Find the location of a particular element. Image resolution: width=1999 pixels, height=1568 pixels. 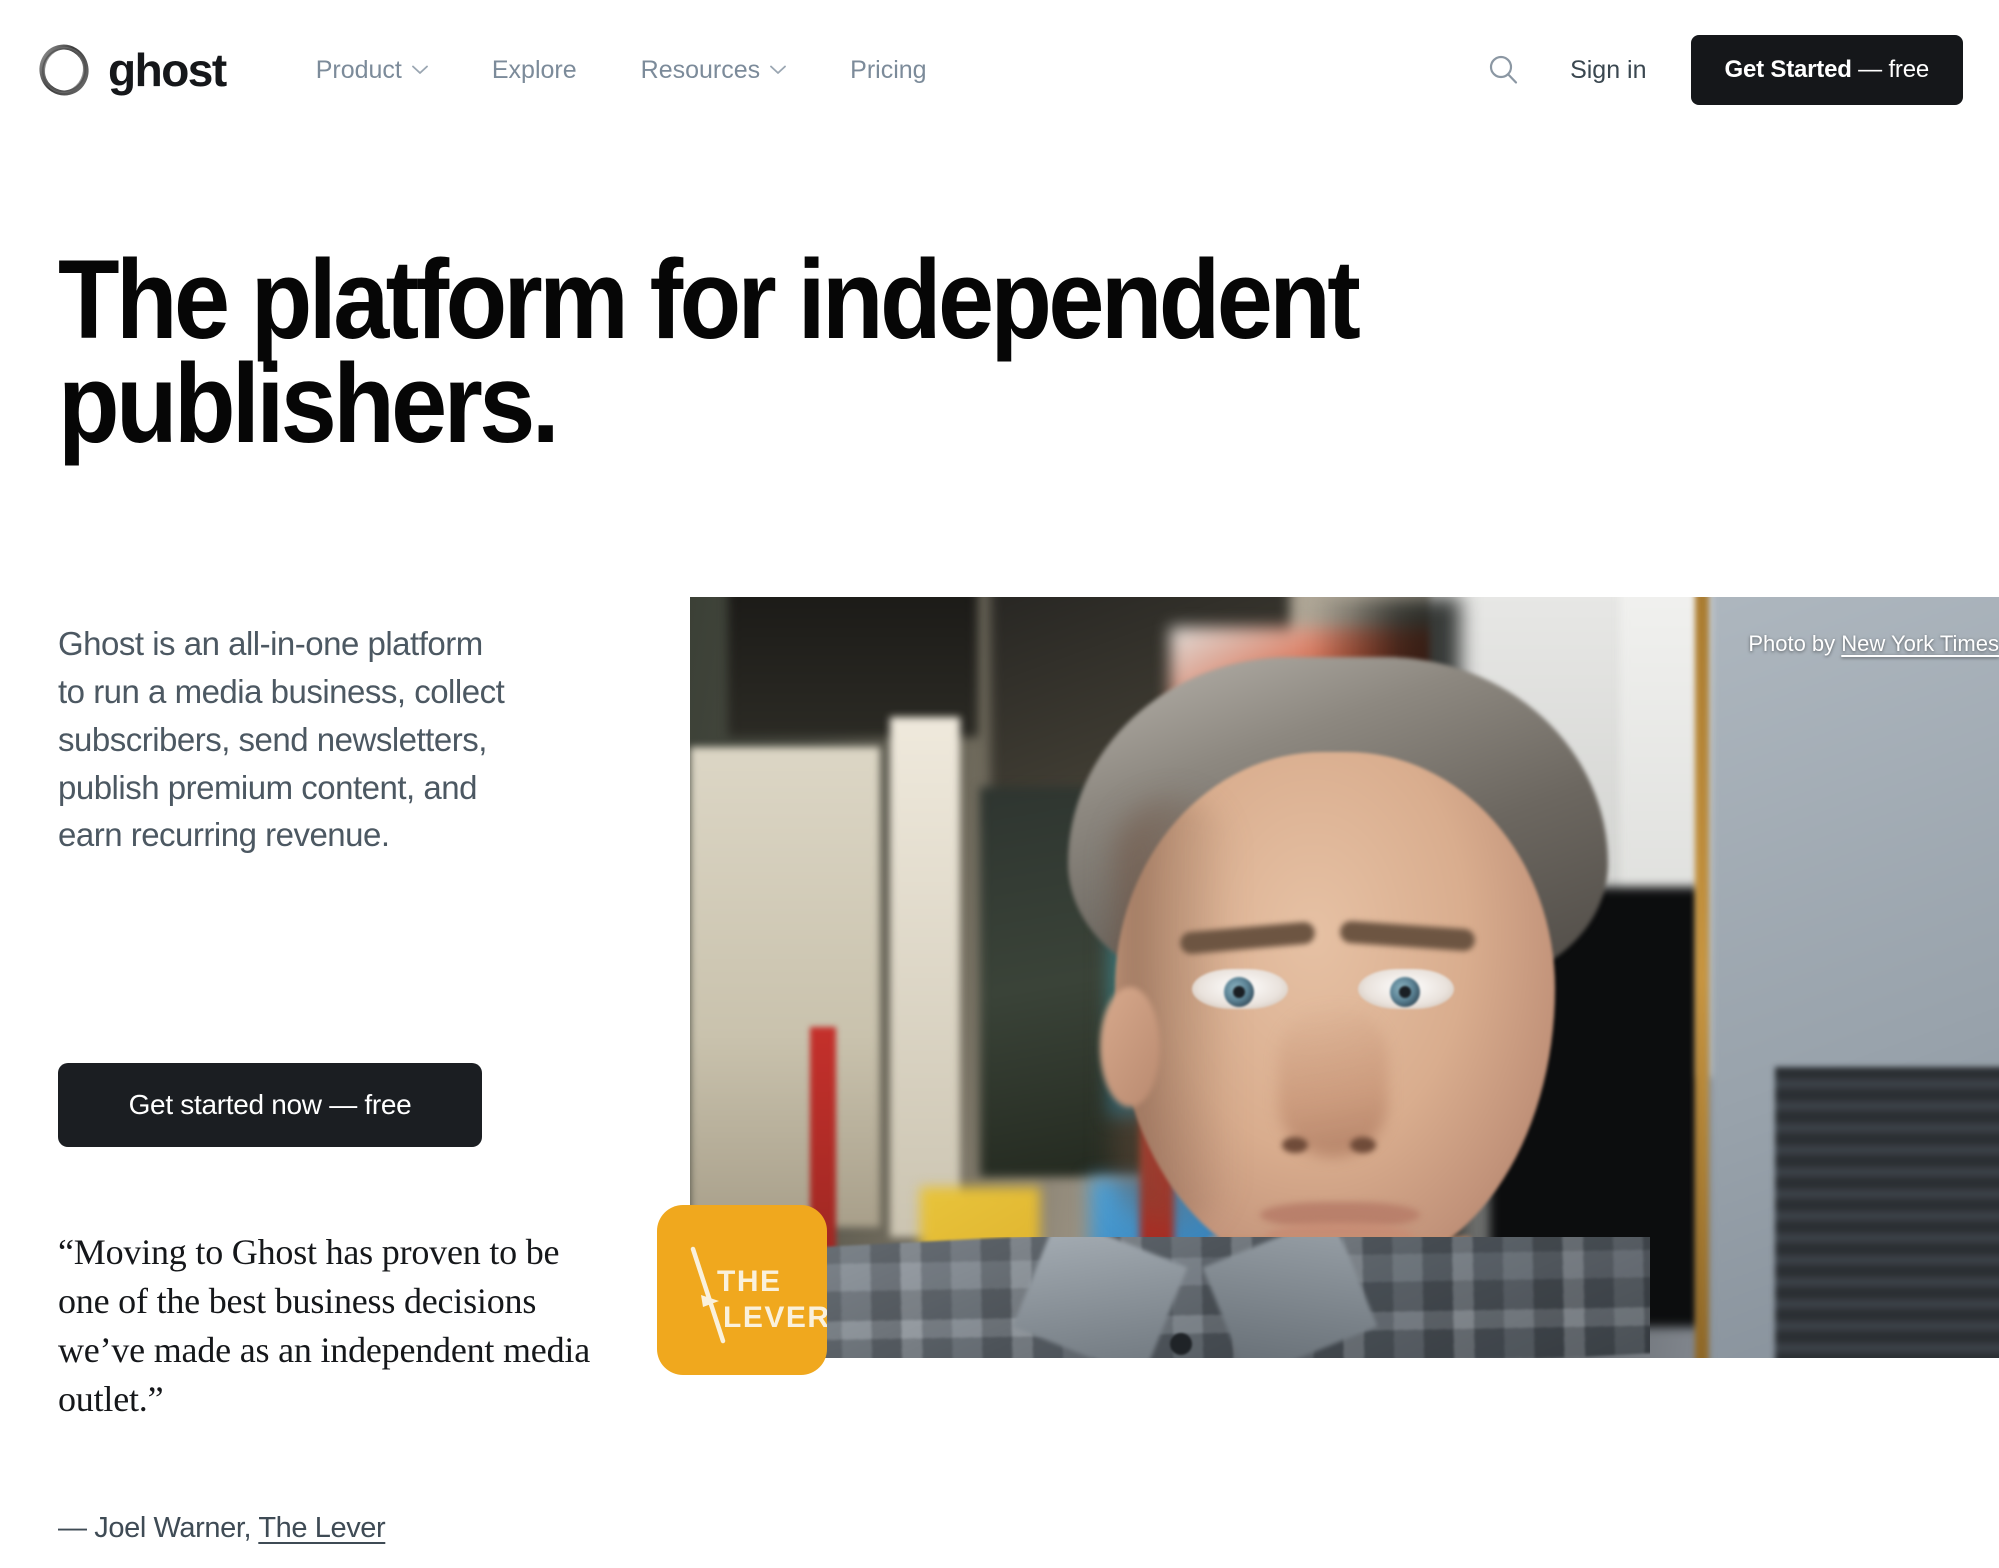

brand-name: ghost is located at coordinates (167, 70).